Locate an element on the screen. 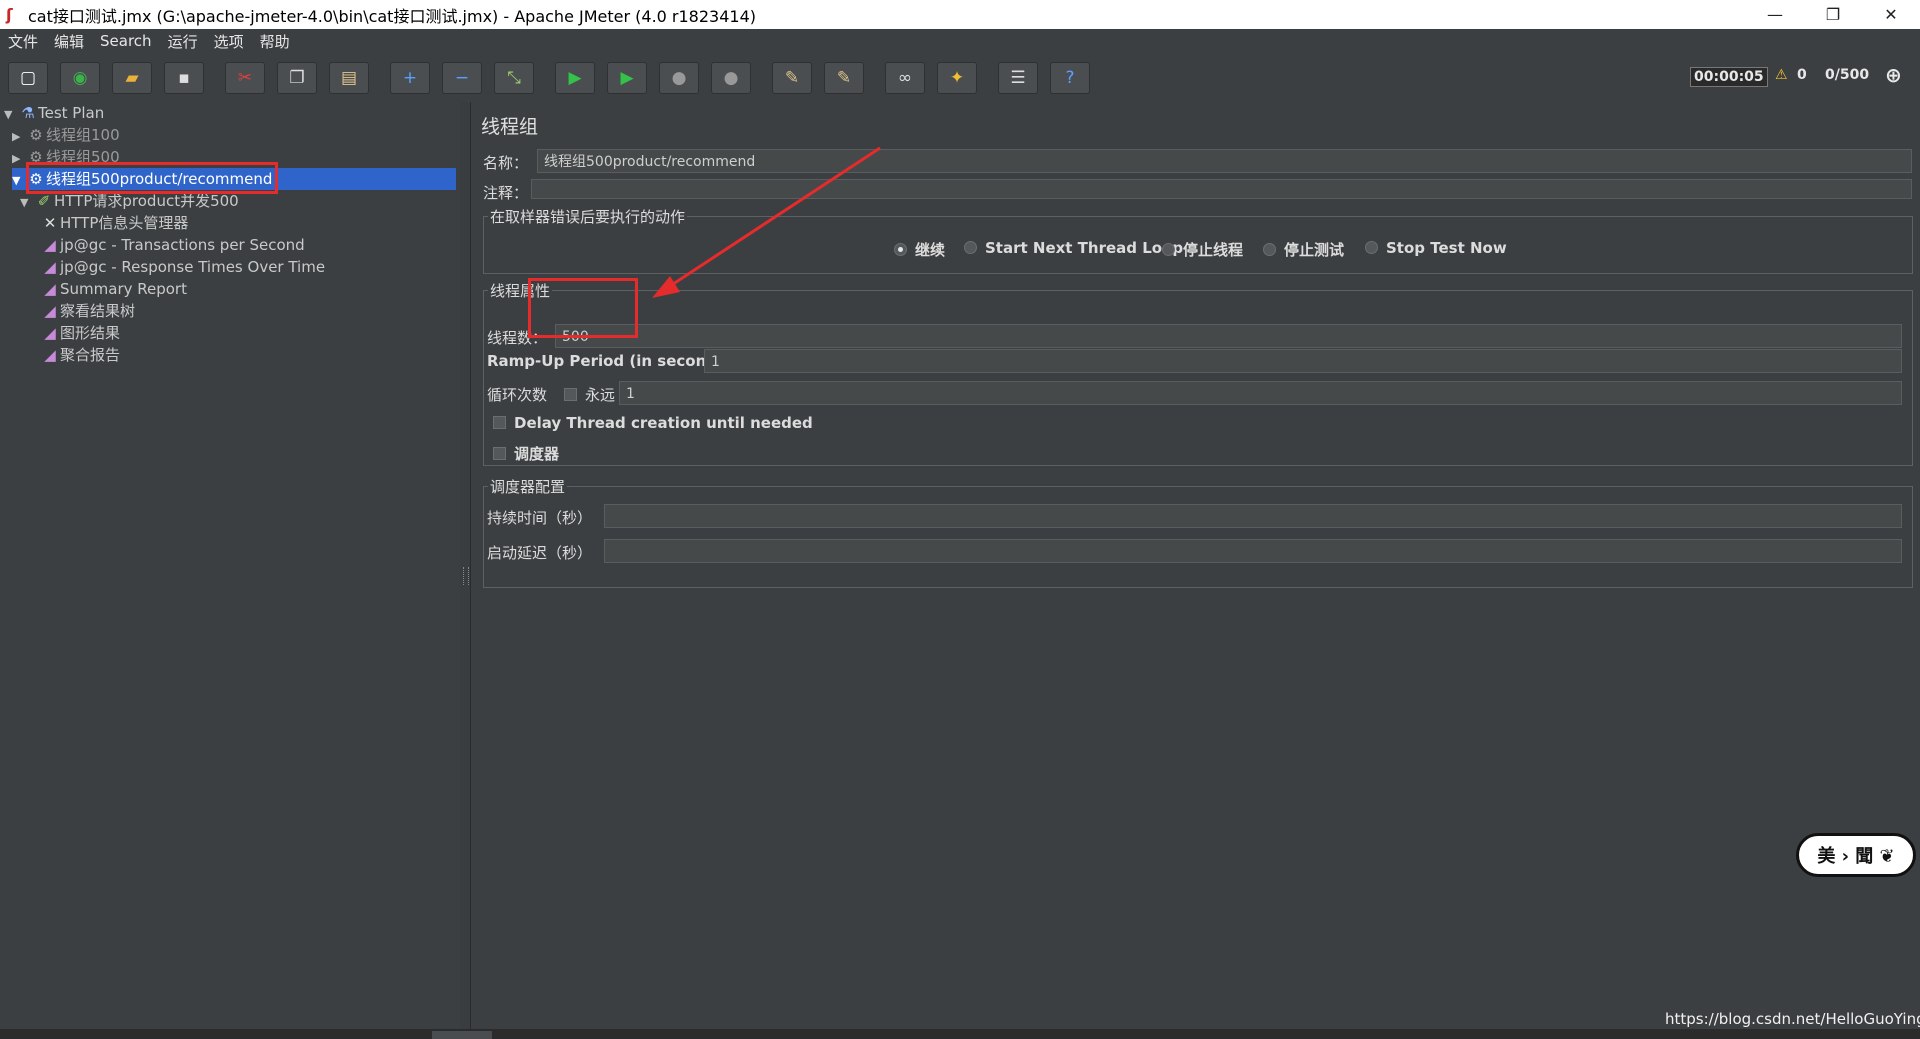 The width and height of the screenshot is (1920, 1039). watermark-text: https://blog.csdn.net/HelloGuoYing is located at coordinates (1792, 1019).